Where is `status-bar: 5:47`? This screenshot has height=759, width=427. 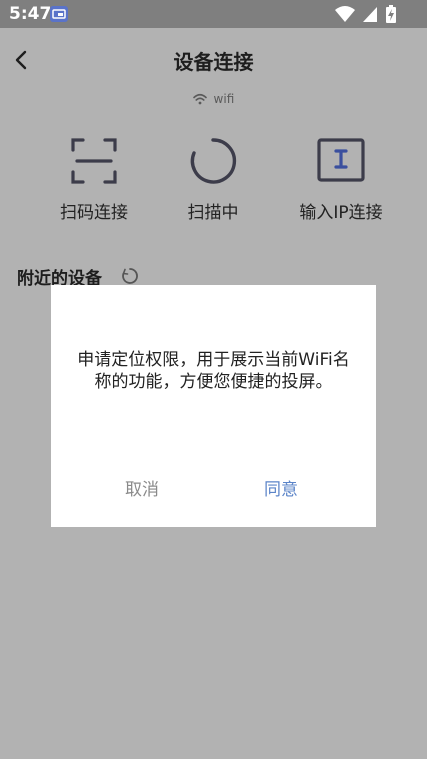
status-bar: 5:47 is located at coordinates (213, 14).